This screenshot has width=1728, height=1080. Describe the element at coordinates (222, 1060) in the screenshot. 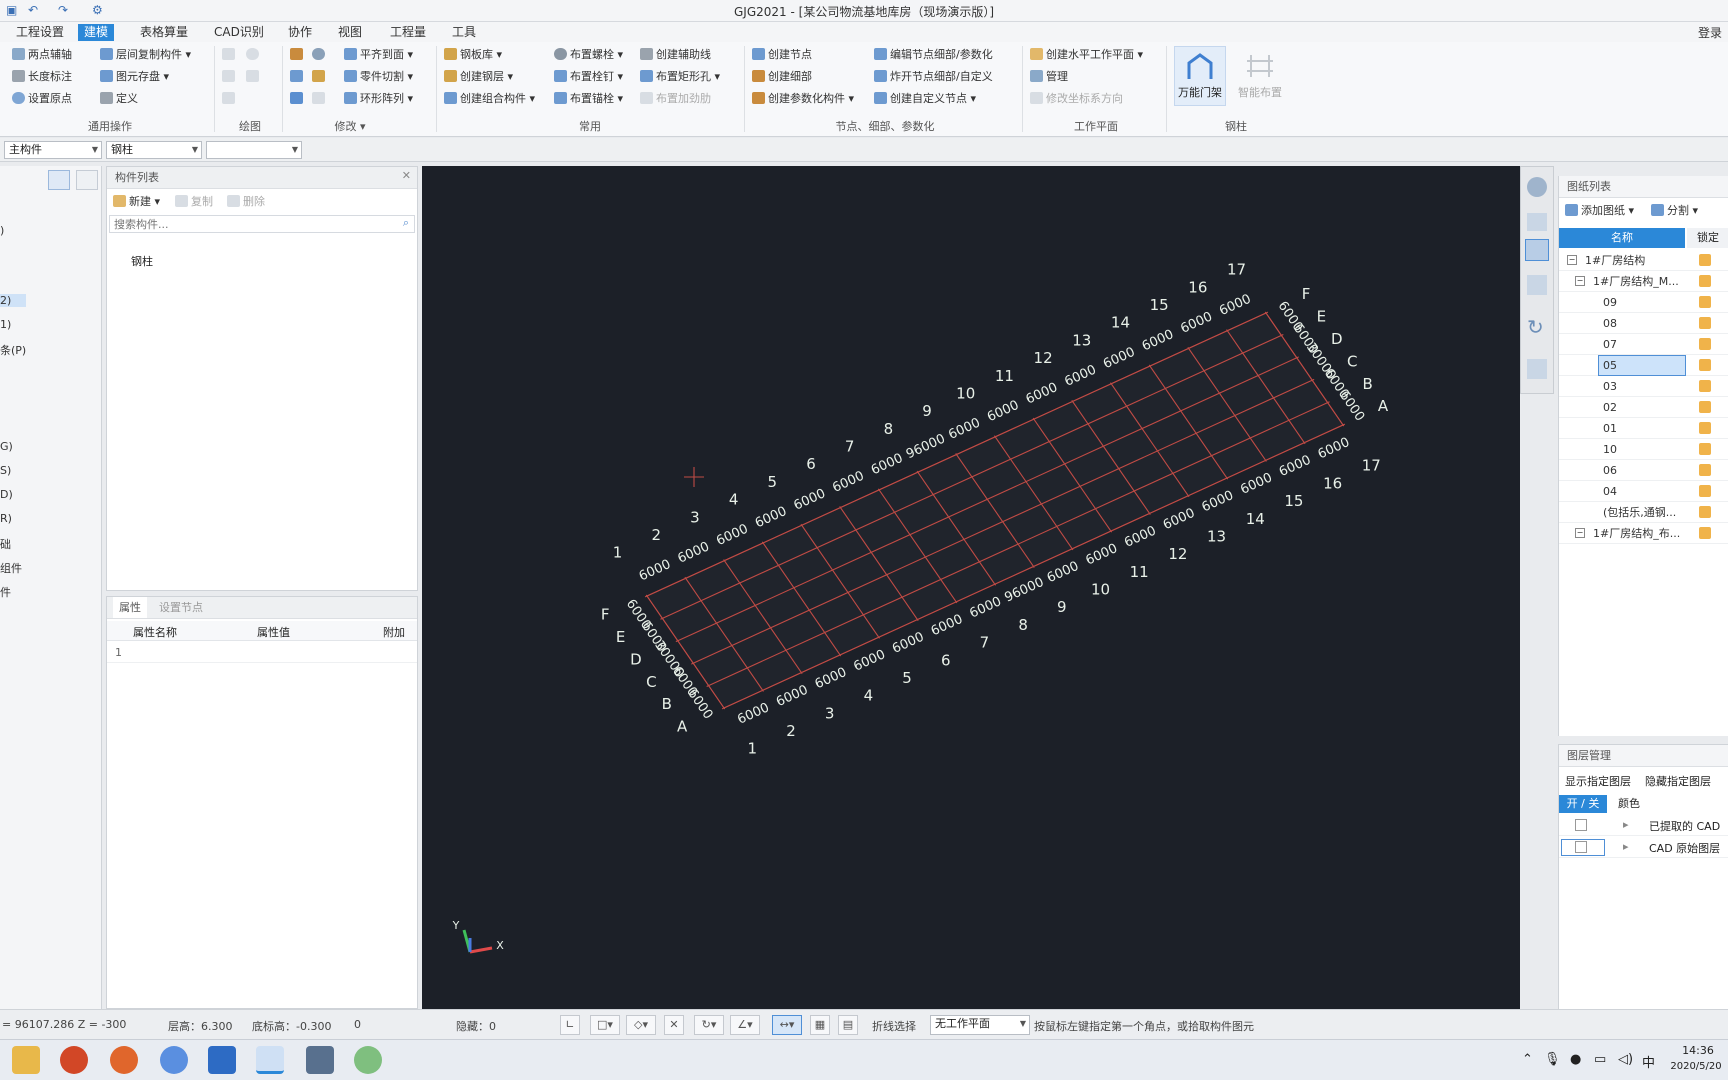

I see `pdf-app-icon` at that location.